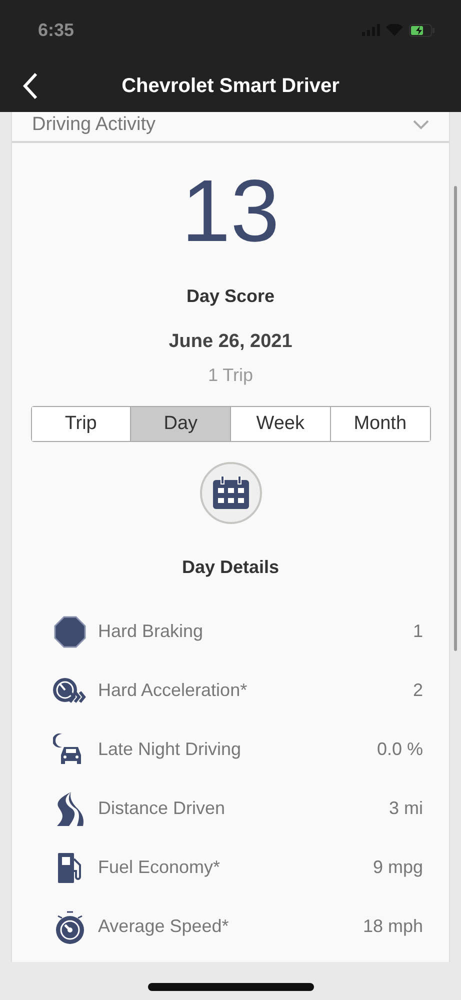  What do you see at coordinates (81, 424) in the screenshot?
I see `segment-tab: Trip` at bounding box center [81, 424].